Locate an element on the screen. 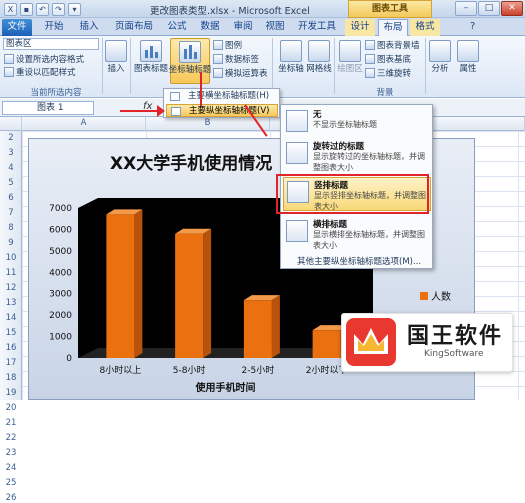 The height and width of the screenshot is (503, 525). selection-dropdown: 图表区 is located at coordinates (51, 44).